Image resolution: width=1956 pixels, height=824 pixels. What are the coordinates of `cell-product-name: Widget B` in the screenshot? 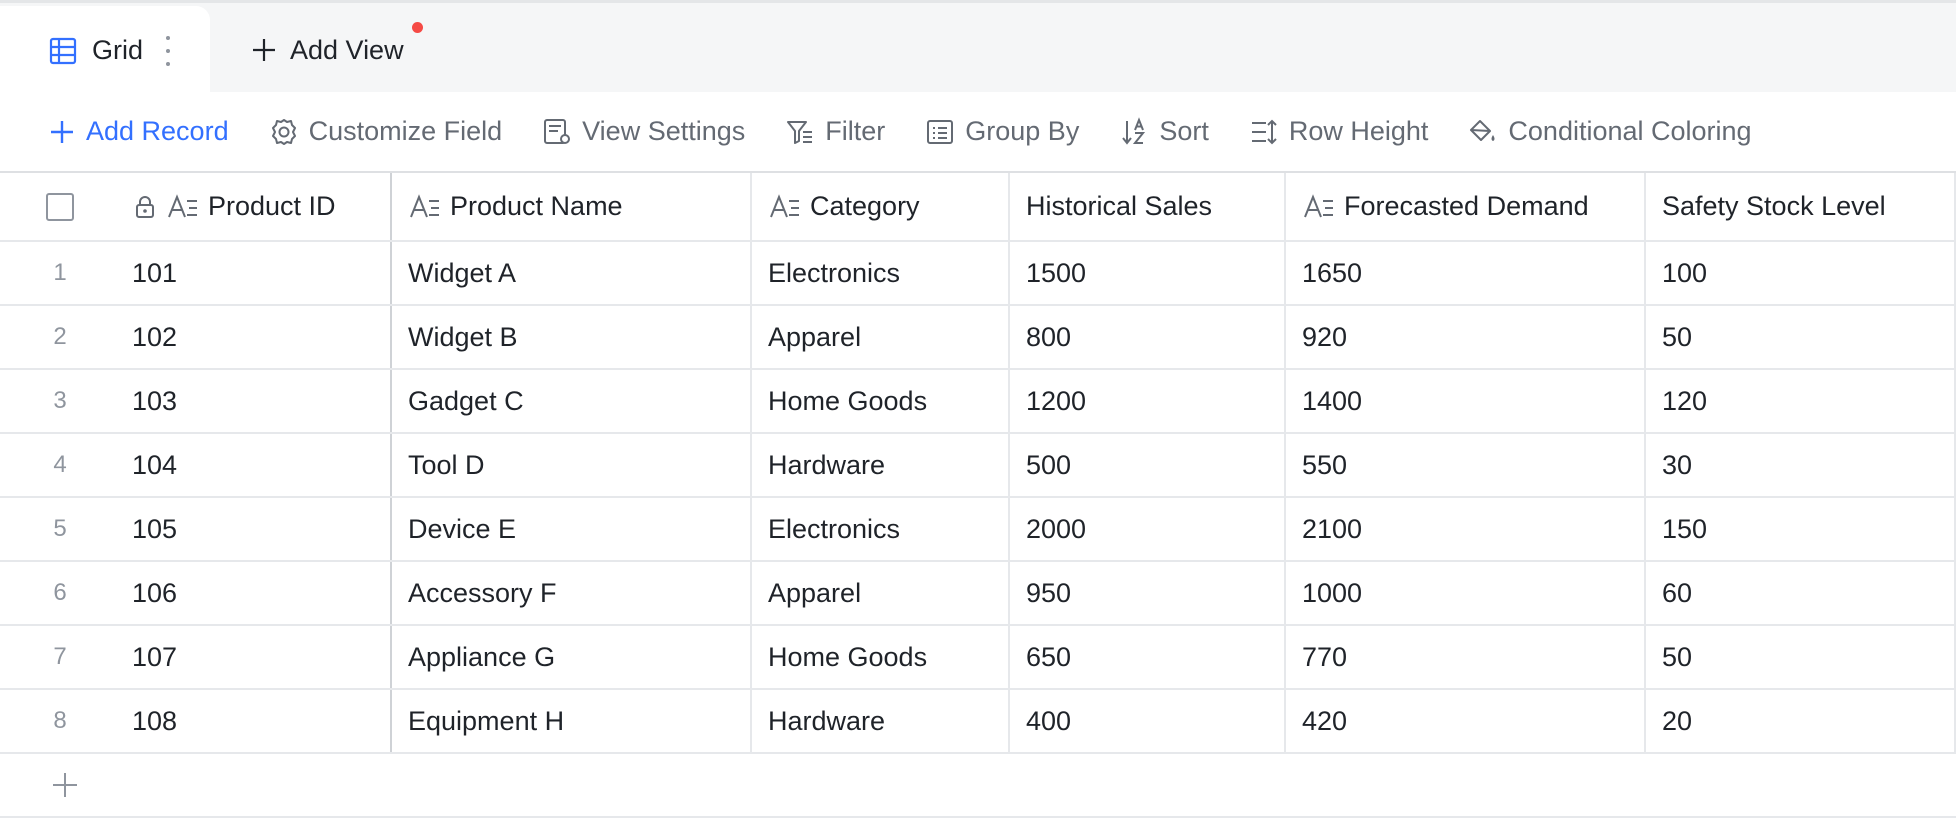 It's located at (572, 337).